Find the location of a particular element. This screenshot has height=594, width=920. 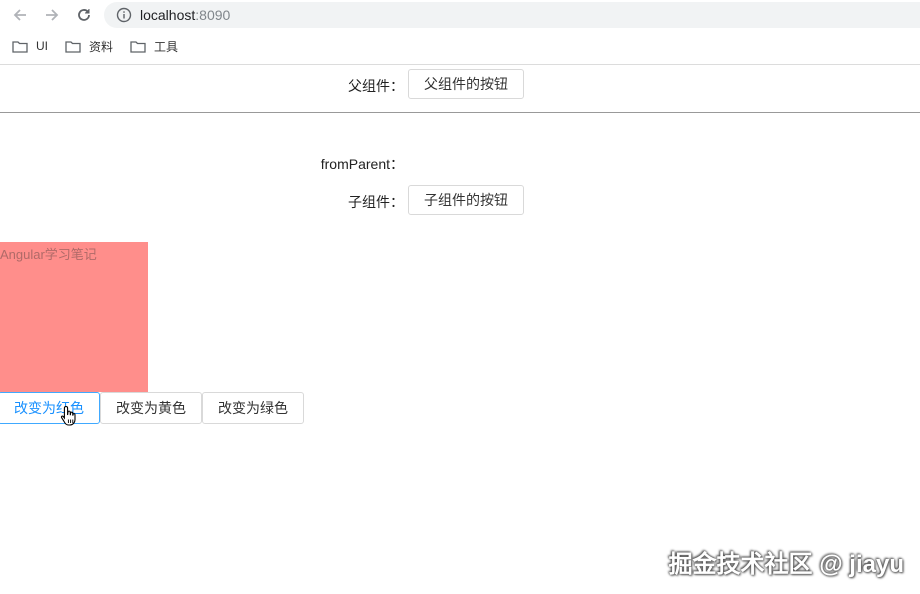

bookmark-ui: UI is located at coordinates (30, 46).